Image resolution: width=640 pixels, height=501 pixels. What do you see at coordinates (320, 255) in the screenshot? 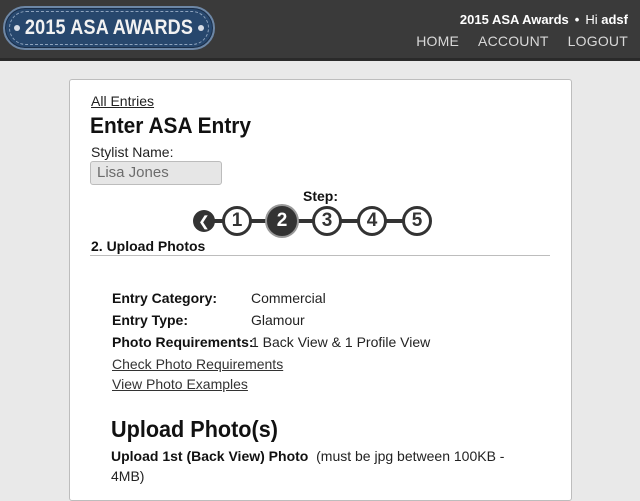
I see `section-divider` at bounding box center [320, 255].